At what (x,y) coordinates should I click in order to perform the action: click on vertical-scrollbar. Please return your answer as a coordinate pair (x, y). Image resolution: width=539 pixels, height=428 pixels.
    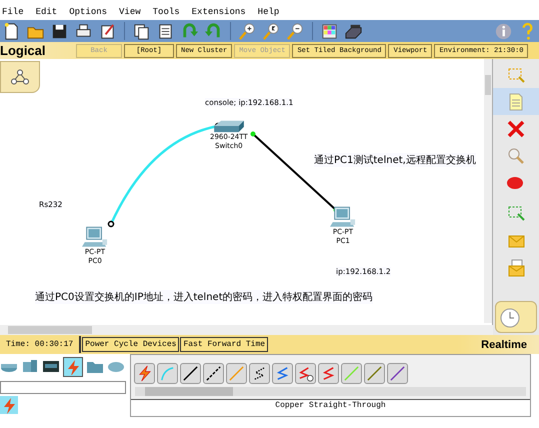
    Looking at the image, I should click on (488, 191).